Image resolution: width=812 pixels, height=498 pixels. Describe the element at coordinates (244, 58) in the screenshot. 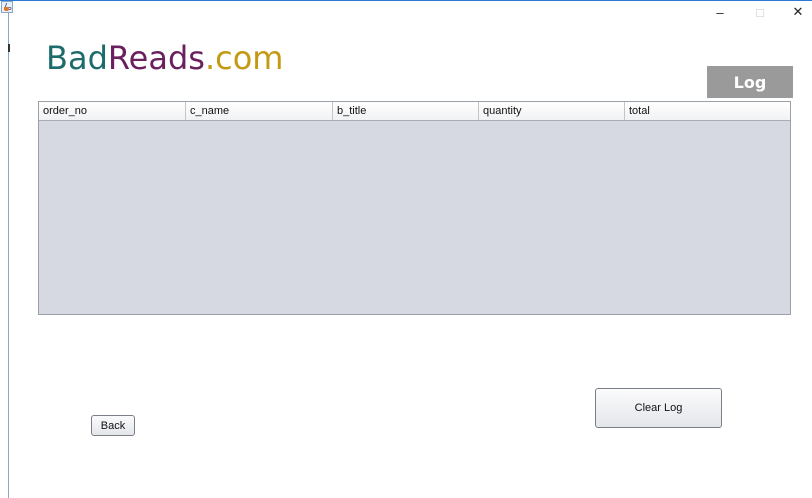

I see `brand-part-com: .com` at that location.